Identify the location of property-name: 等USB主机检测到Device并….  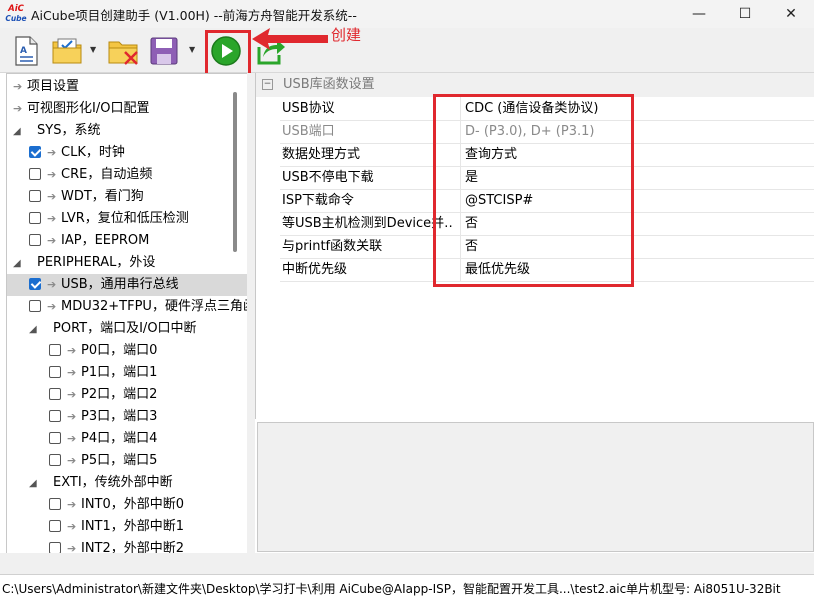
(367, 223).